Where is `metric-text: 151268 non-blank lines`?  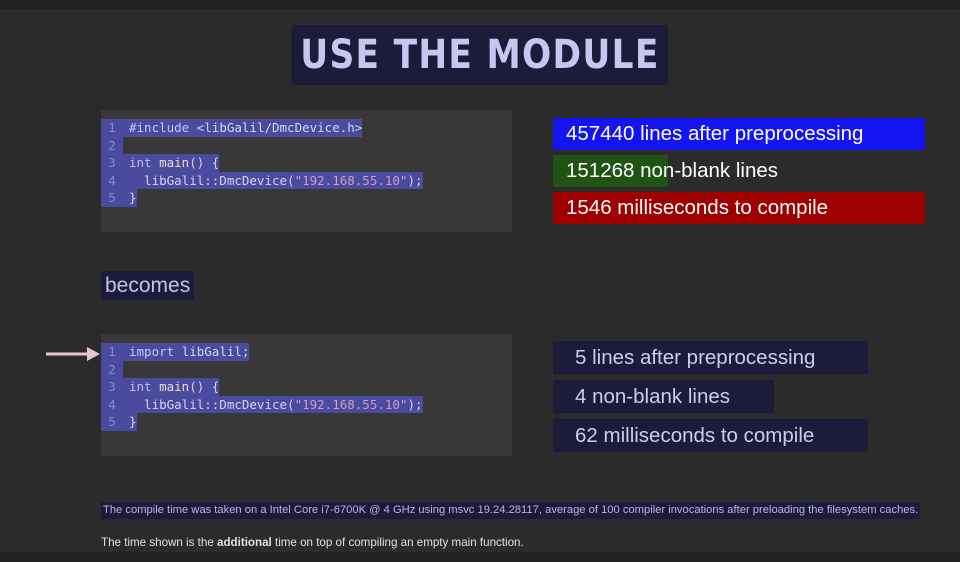
metric-text: 151268 non-blank lines is located at coordinates (739, 171).